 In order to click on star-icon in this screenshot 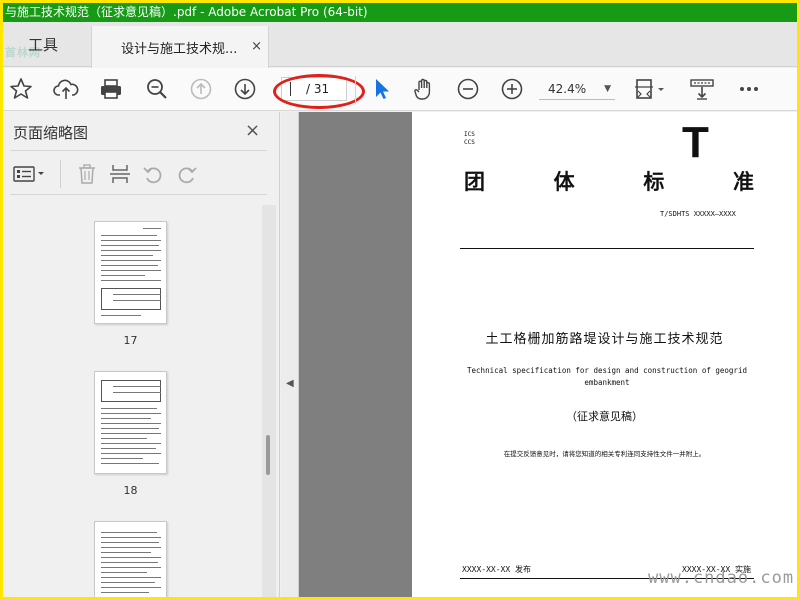, I will do `click(21, 88)`.